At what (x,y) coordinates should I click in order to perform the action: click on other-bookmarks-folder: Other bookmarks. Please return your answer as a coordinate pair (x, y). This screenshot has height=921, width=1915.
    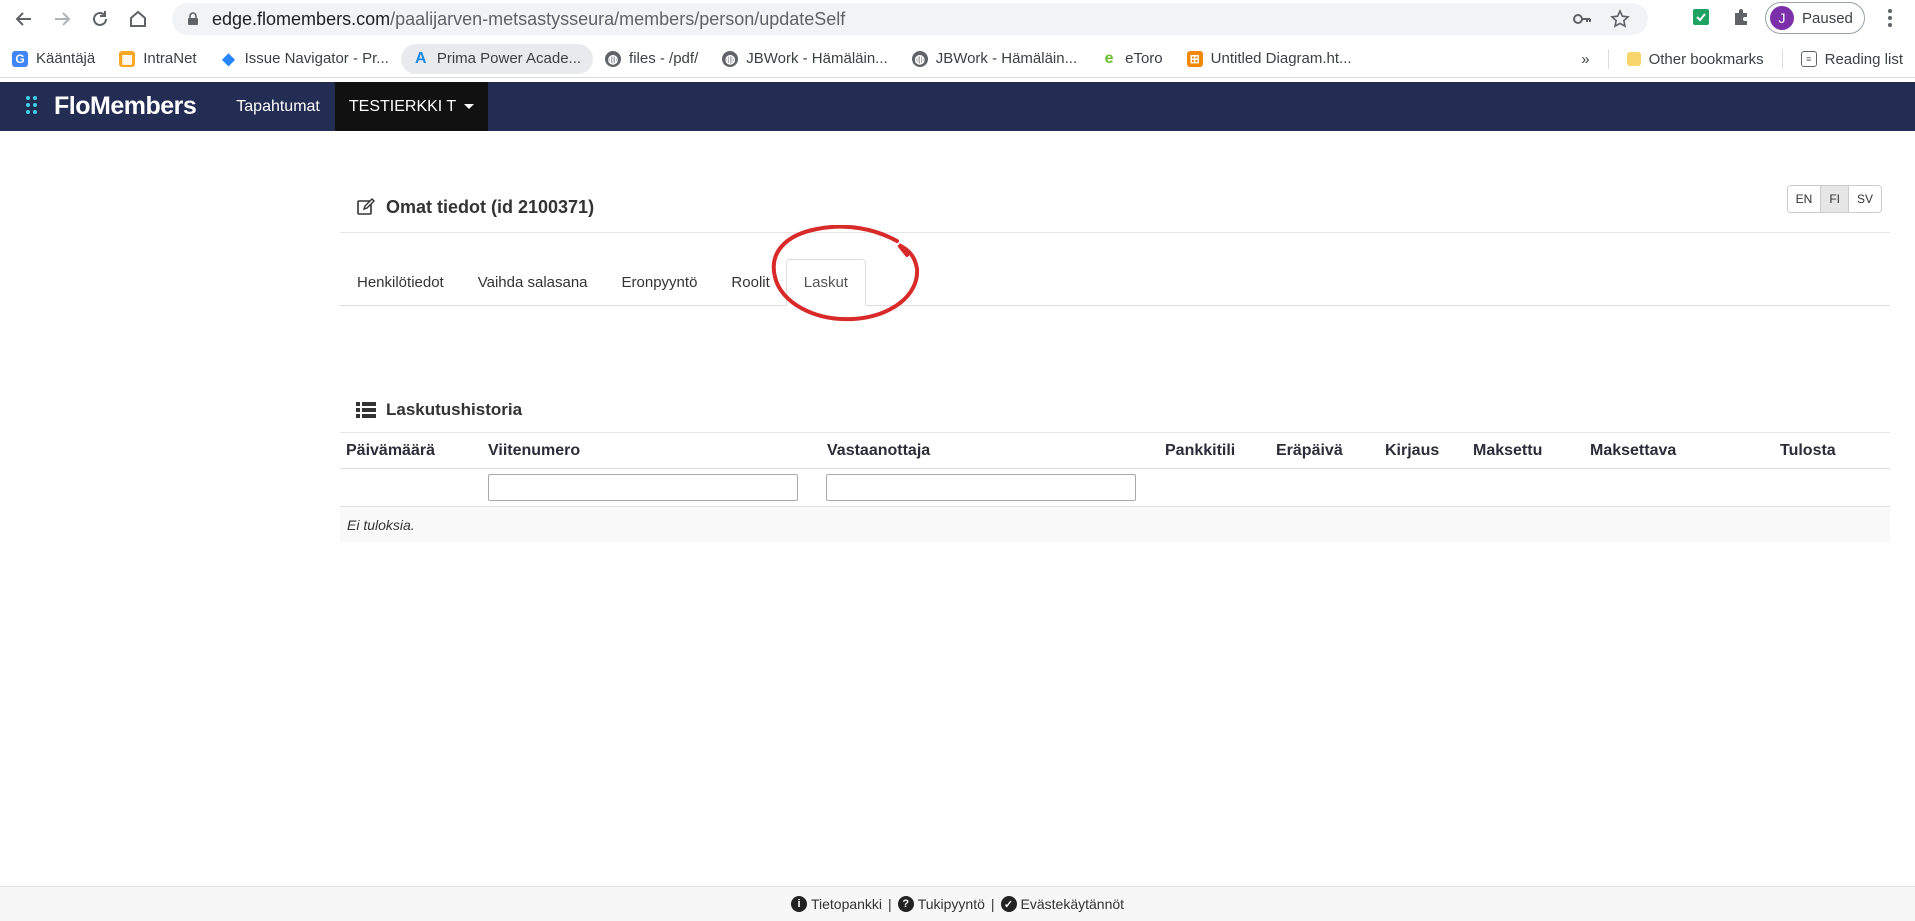
    Looking at the image, I should click on (1695, 59).